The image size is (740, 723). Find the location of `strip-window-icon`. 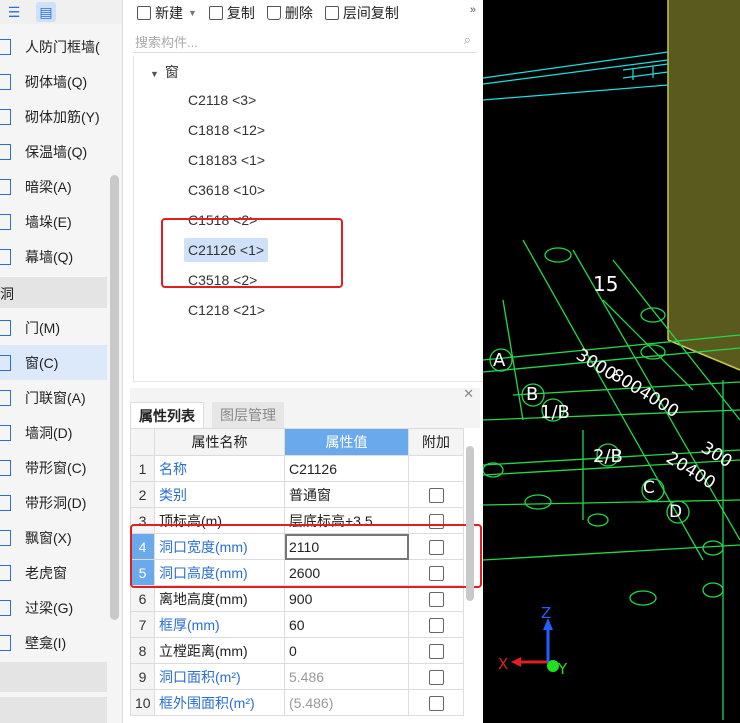

strip-window-icon is located at coordinates (5, 467).